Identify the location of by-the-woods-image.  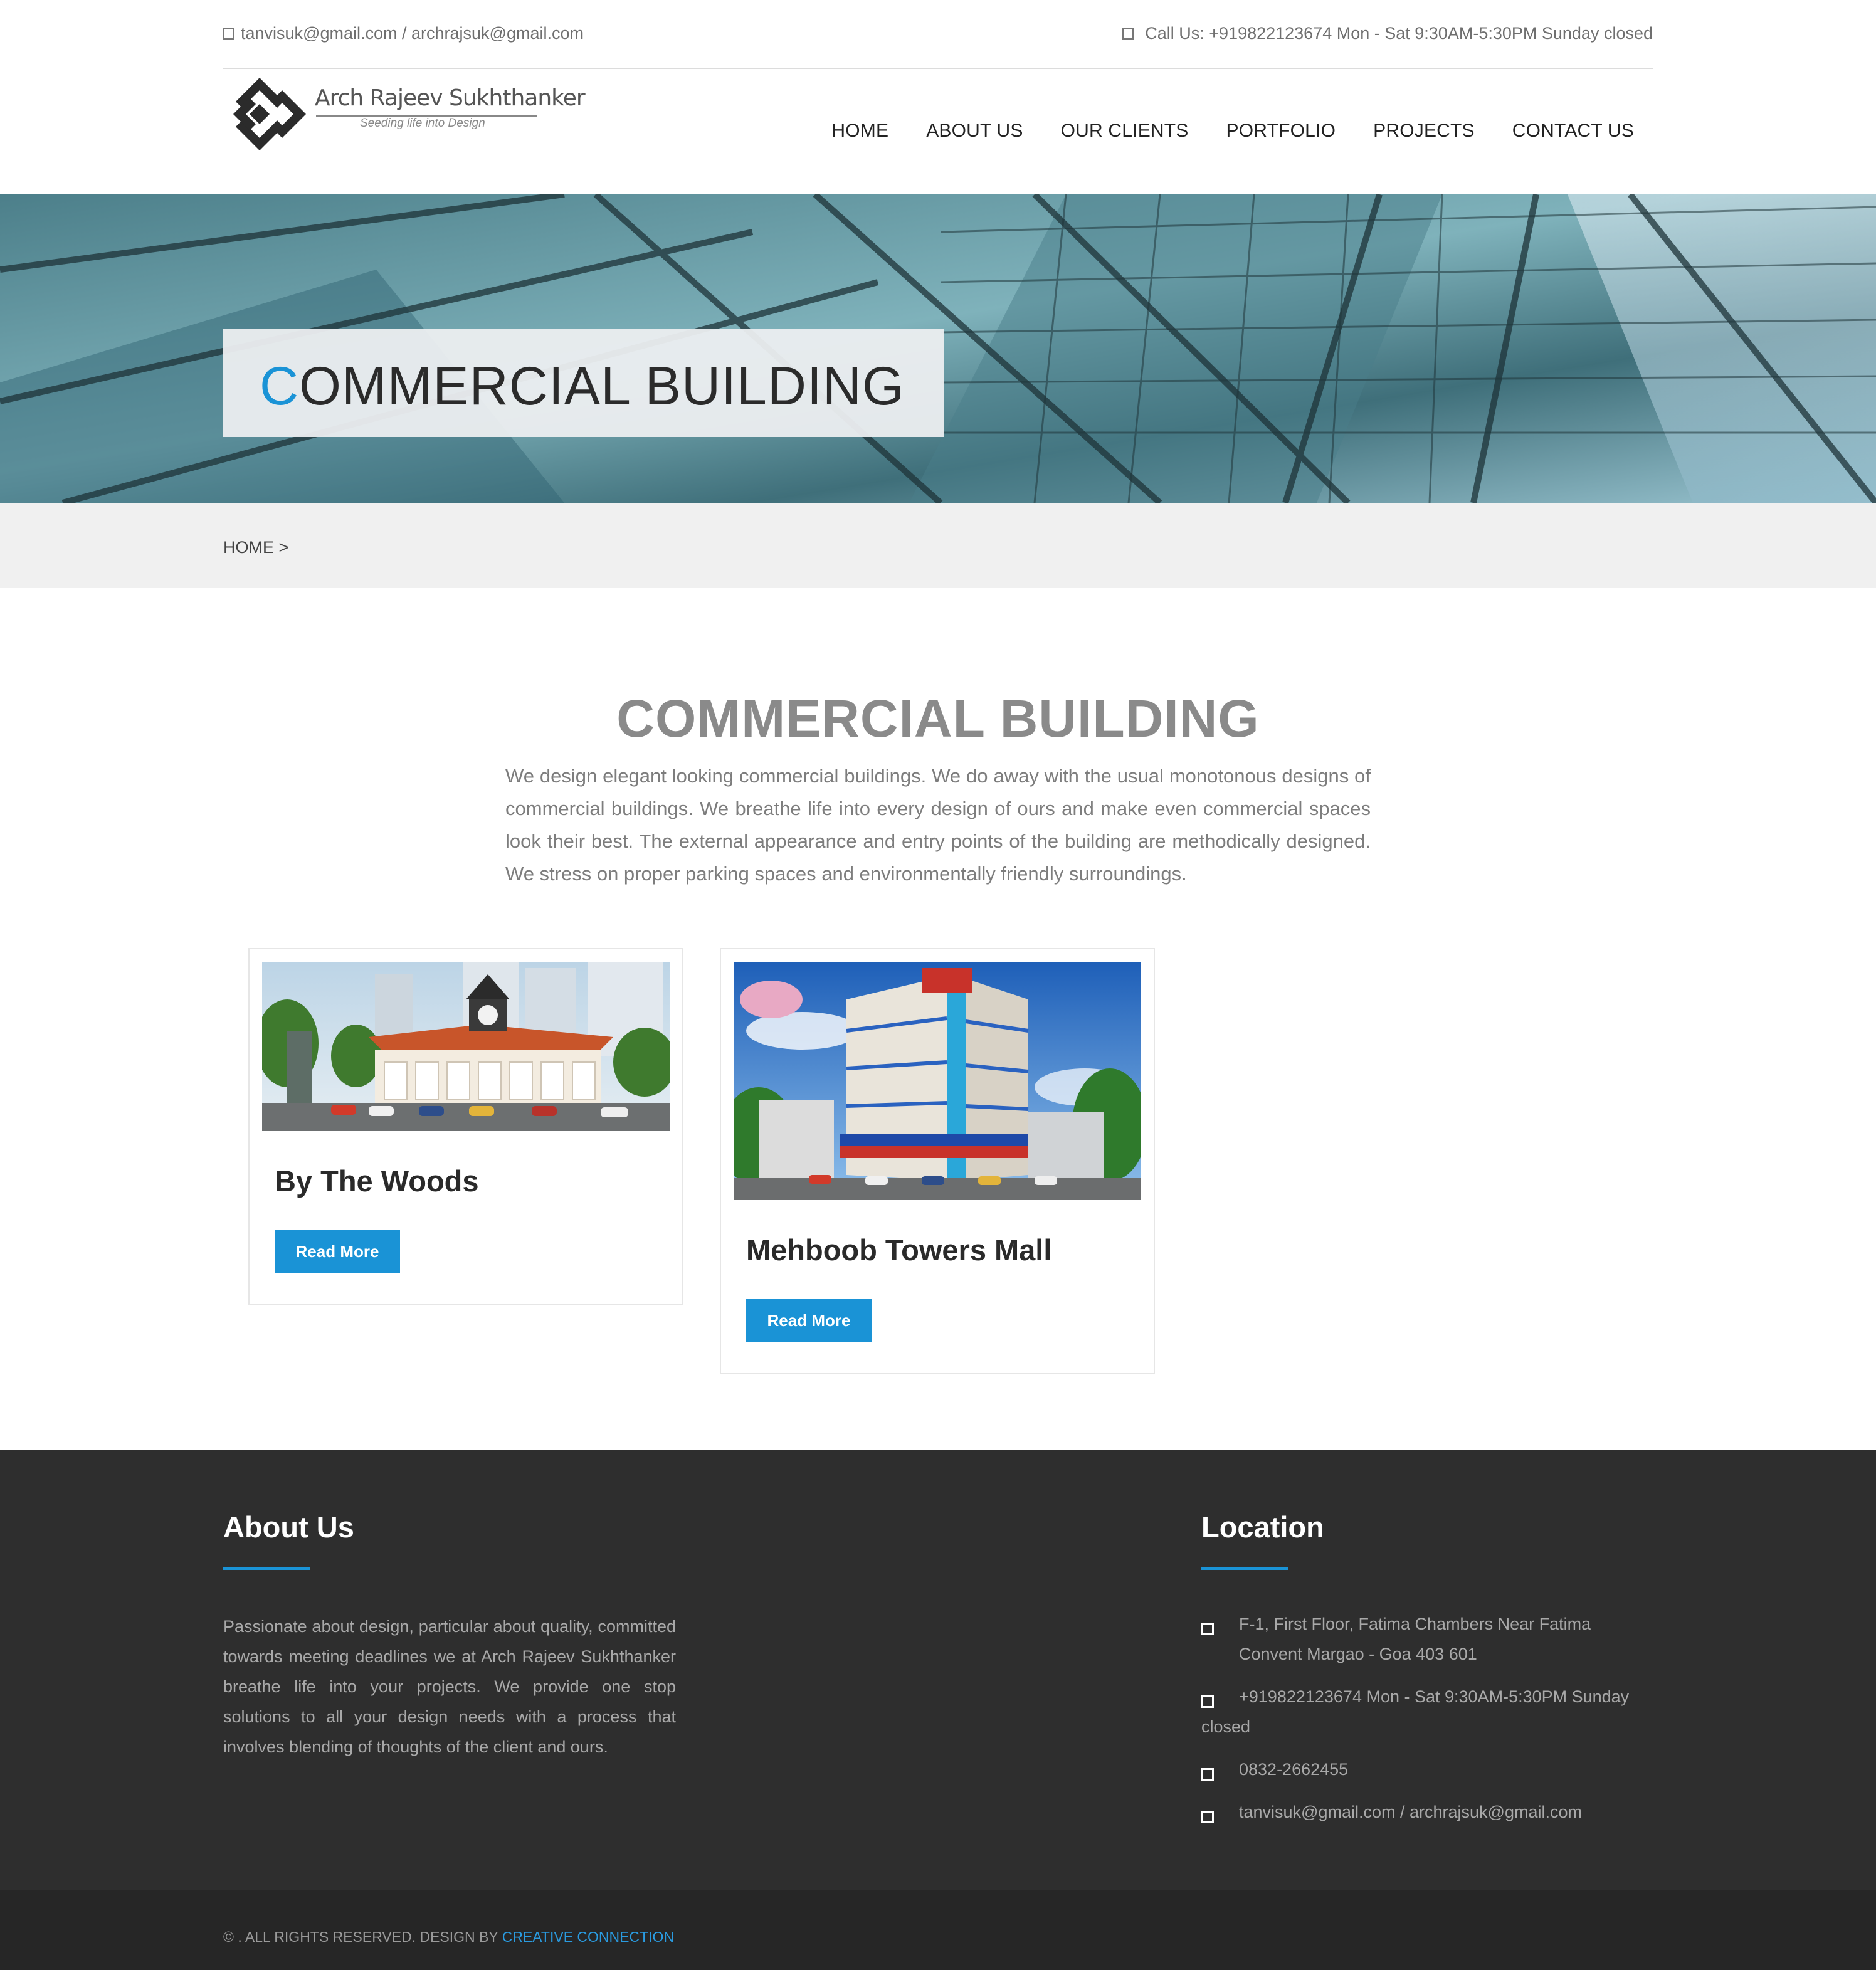
(466, 1046).